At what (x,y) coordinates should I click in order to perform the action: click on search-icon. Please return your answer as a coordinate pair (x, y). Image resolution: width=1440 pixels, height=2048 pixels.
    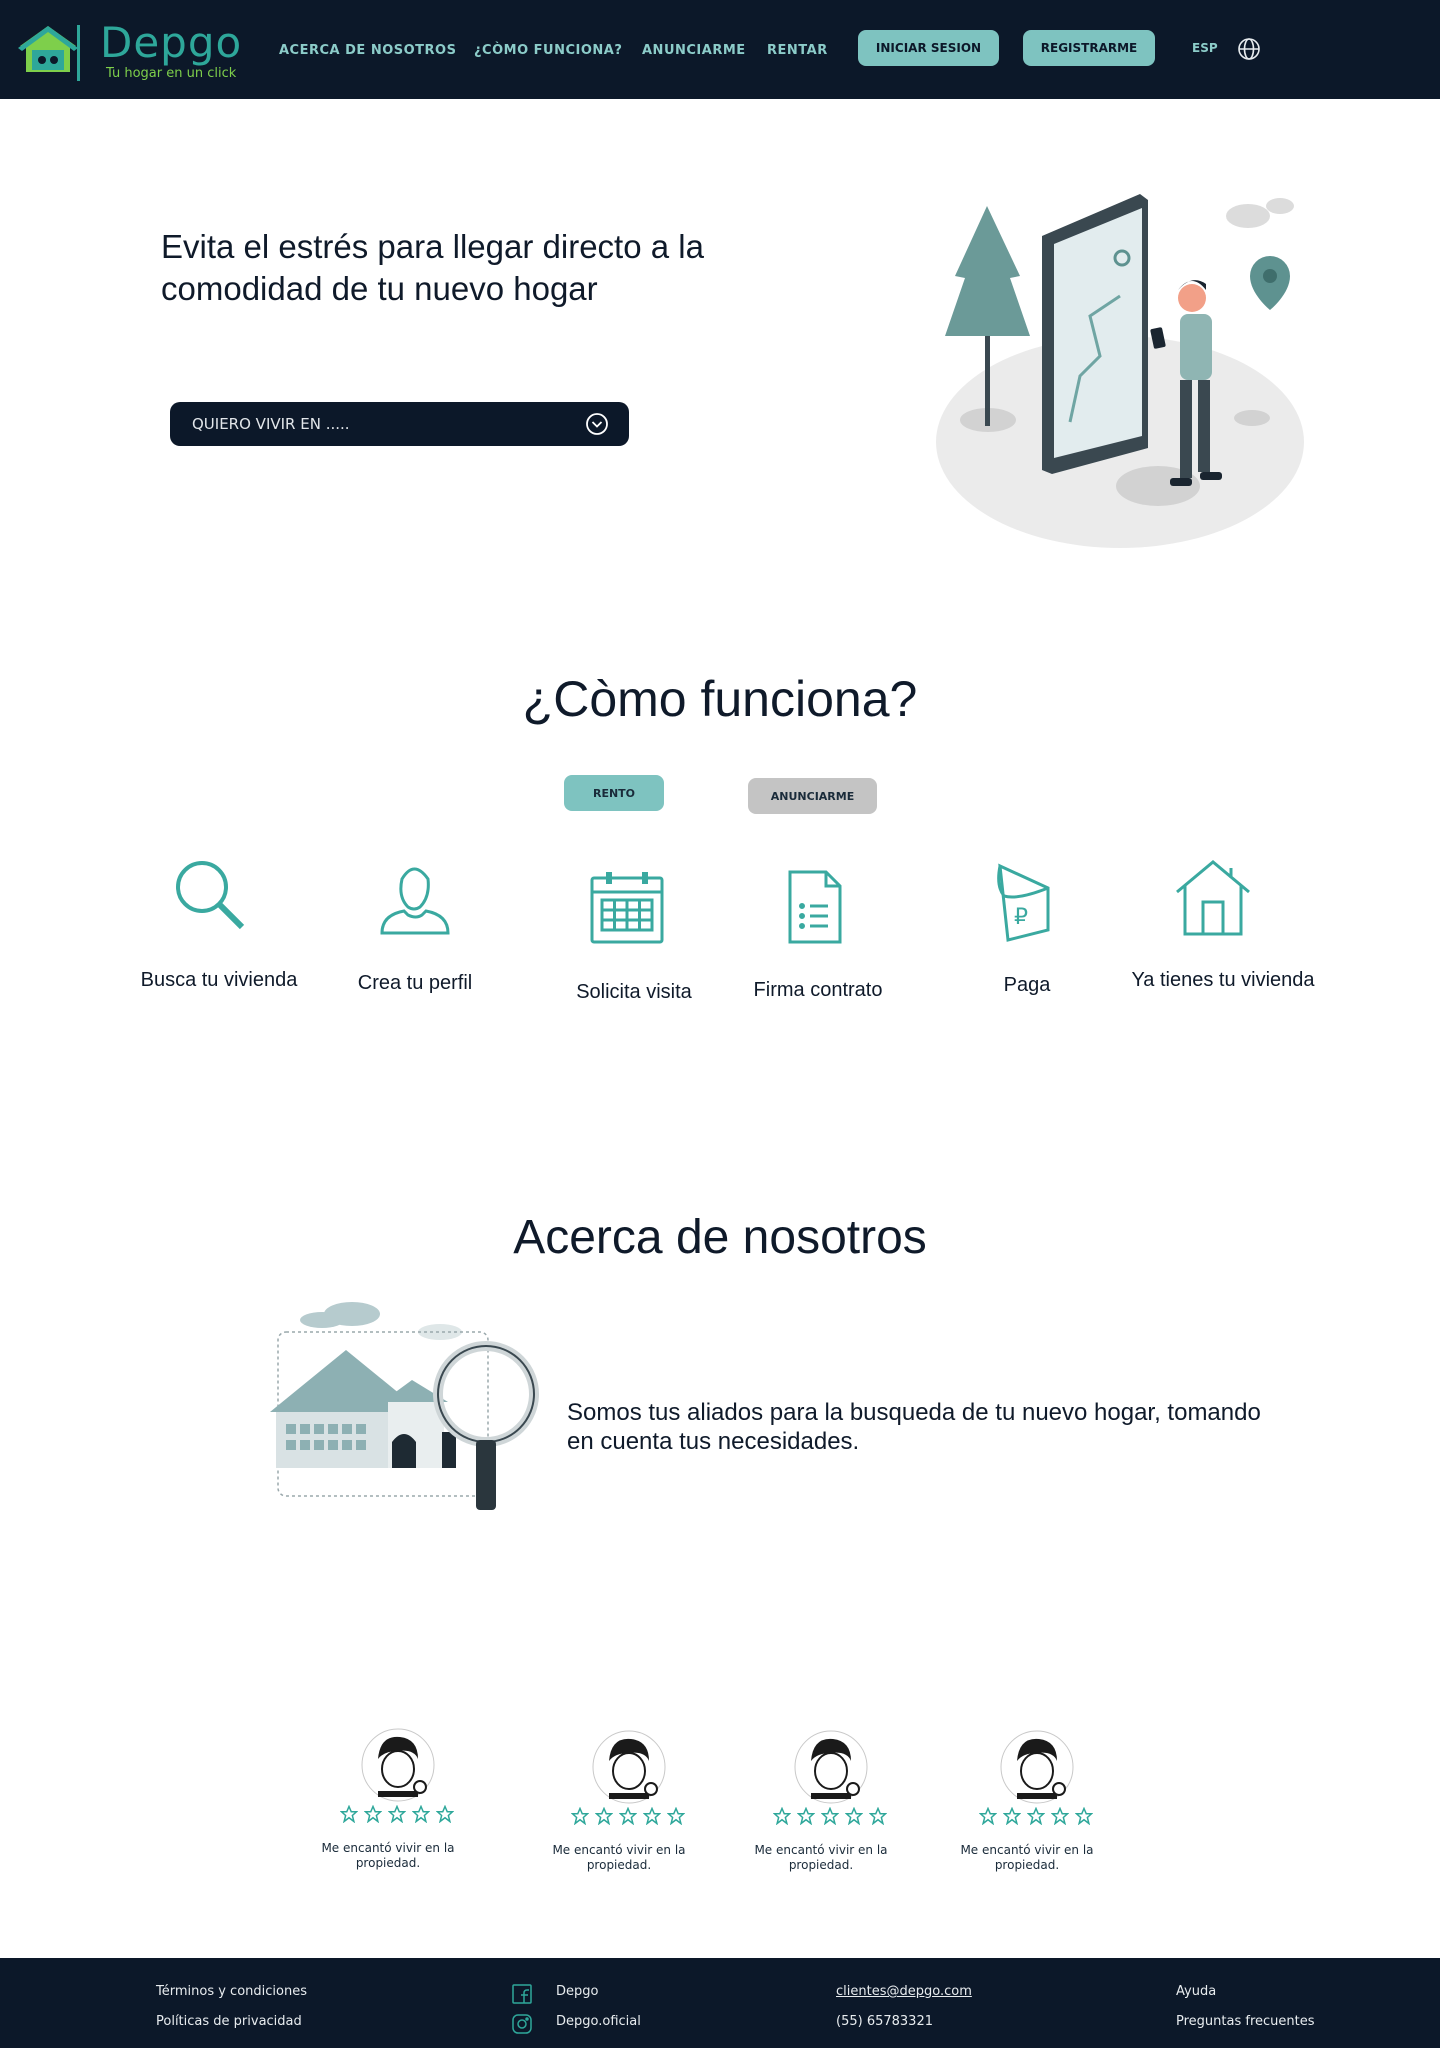
    Looking at the image, I should click on (210, 895).